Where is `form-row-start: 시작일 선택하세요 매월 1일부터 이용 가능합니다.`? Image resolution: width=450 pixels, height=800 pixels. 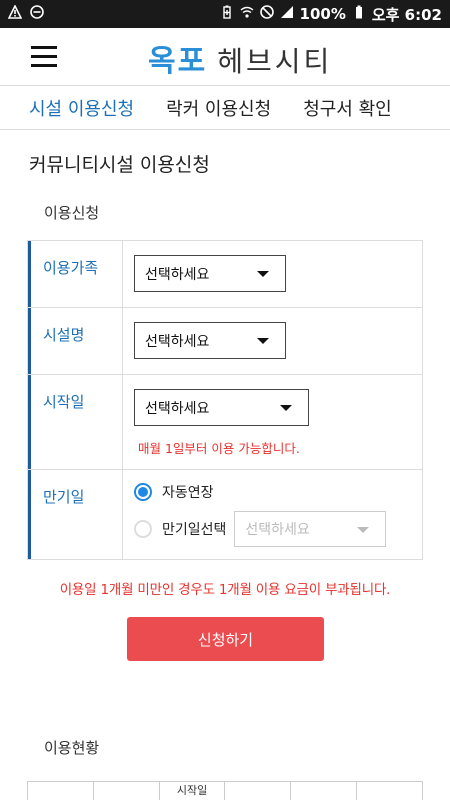
form-row-start: 시작일 선택하세요 매월 1일부터 이용 가능합니다. is located at coordinates (225, 422).